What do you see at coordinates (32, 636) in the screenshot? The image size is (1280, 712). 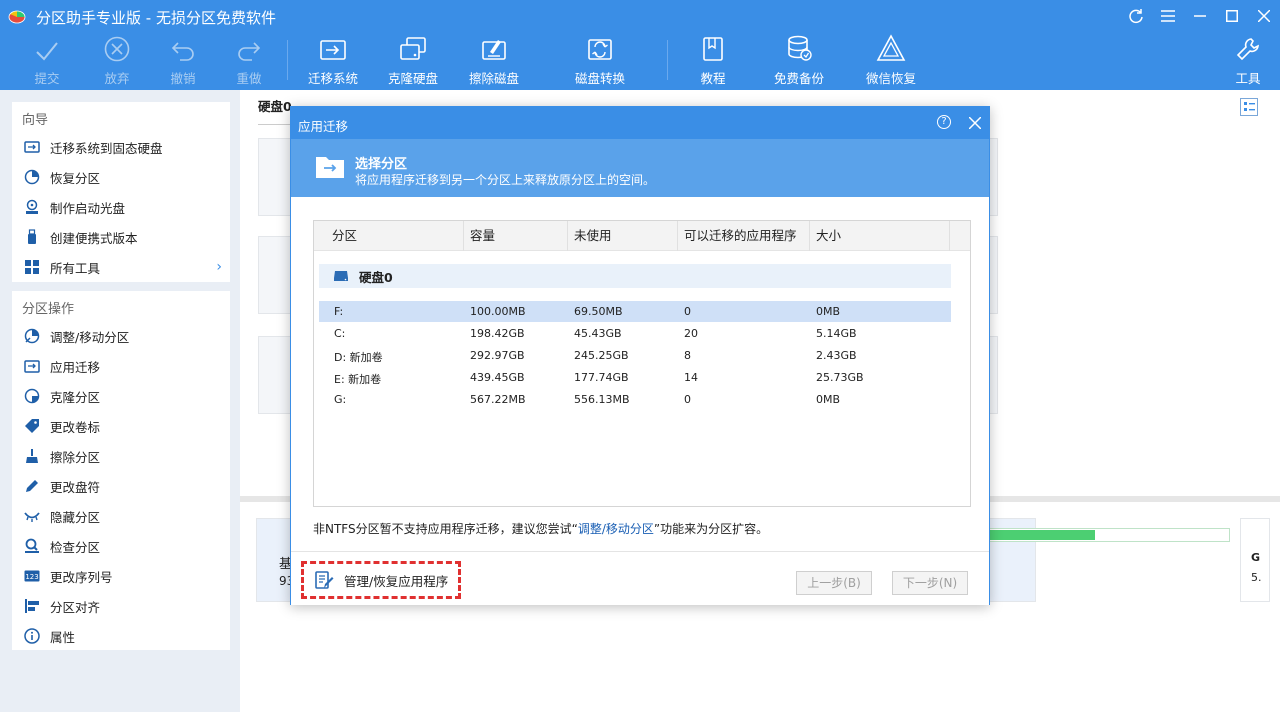 I see `info-icon` at bounding box center [32, 636].